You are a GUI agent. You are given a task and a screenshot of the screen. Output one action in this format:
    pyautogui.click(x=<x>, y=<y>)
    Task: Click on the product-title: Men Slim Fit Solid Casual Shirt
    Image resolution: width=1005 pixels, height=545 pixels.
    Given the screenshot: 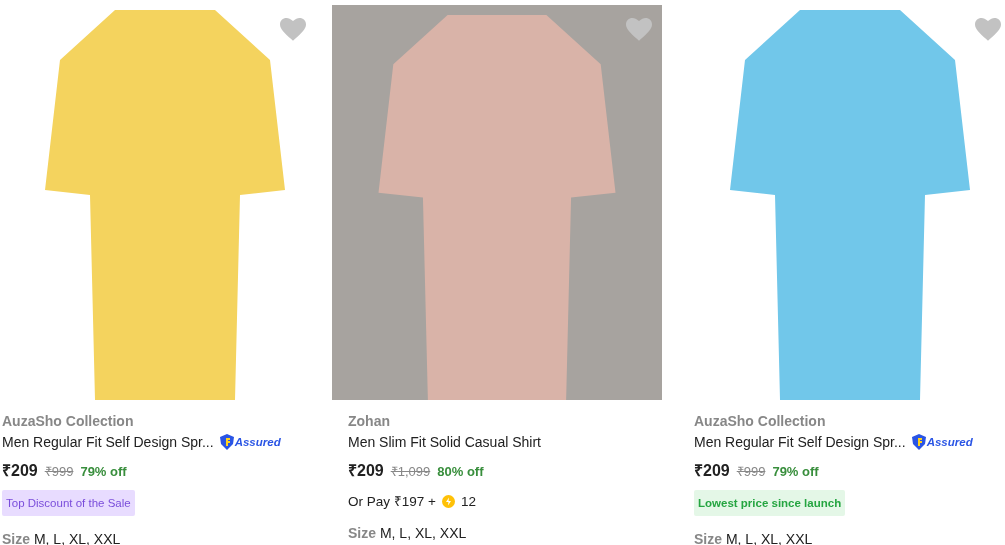 What is the action you would take?
    pyautogui.click(x=444, y=442)
    